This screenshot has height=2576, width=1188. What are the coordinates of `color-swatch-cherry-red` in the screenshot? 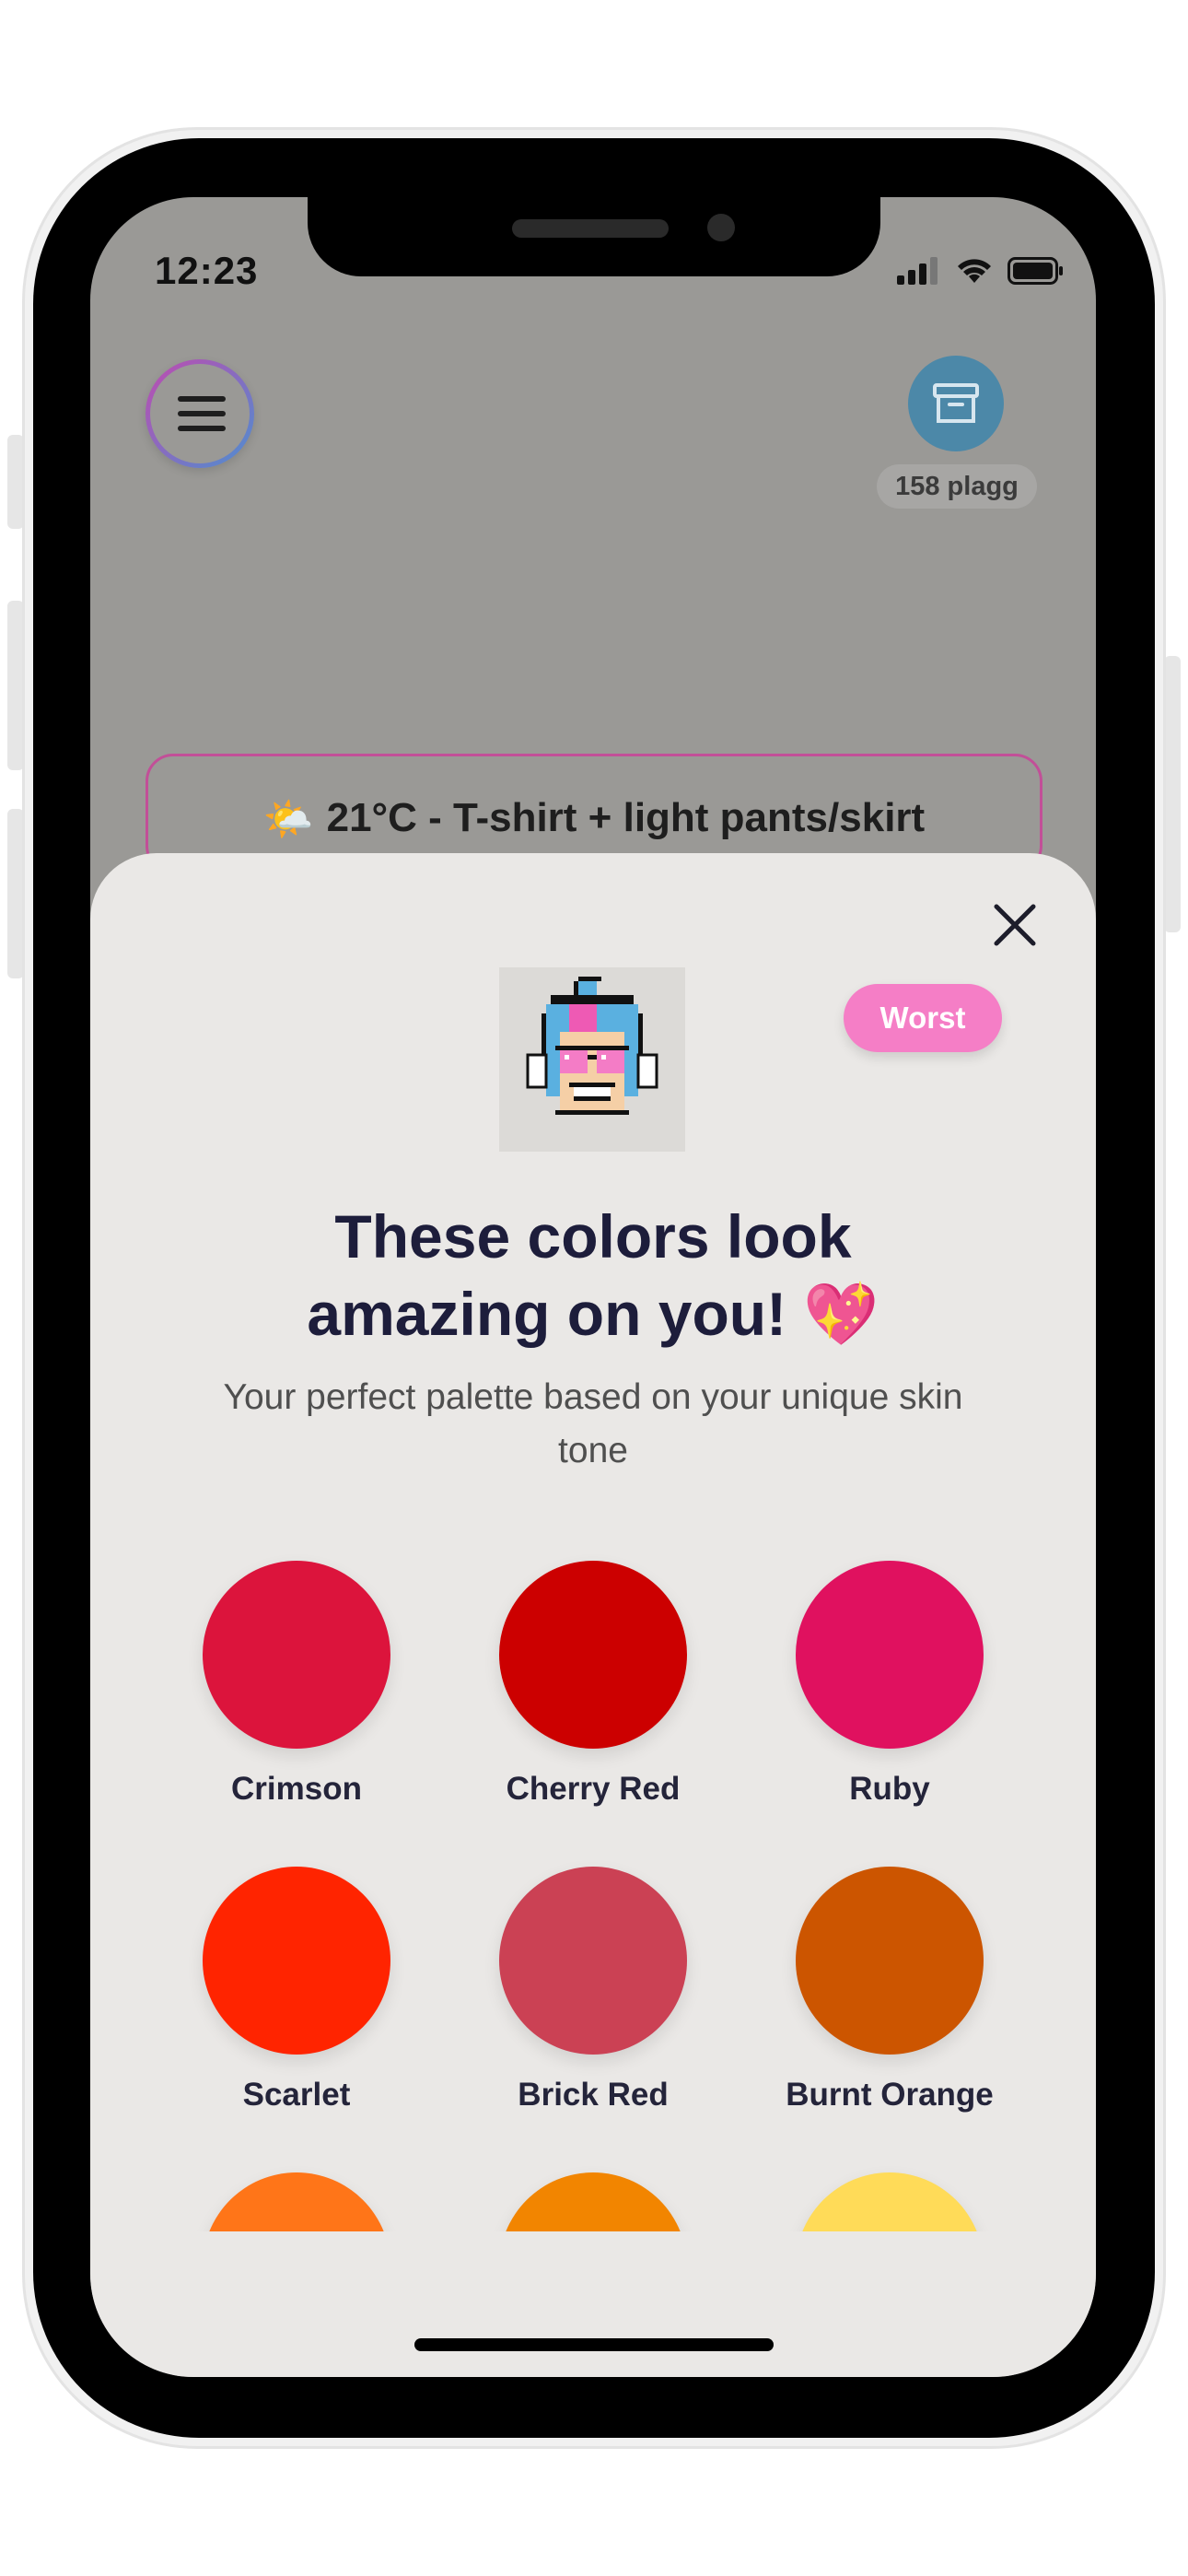 It's located at (593, 1655).